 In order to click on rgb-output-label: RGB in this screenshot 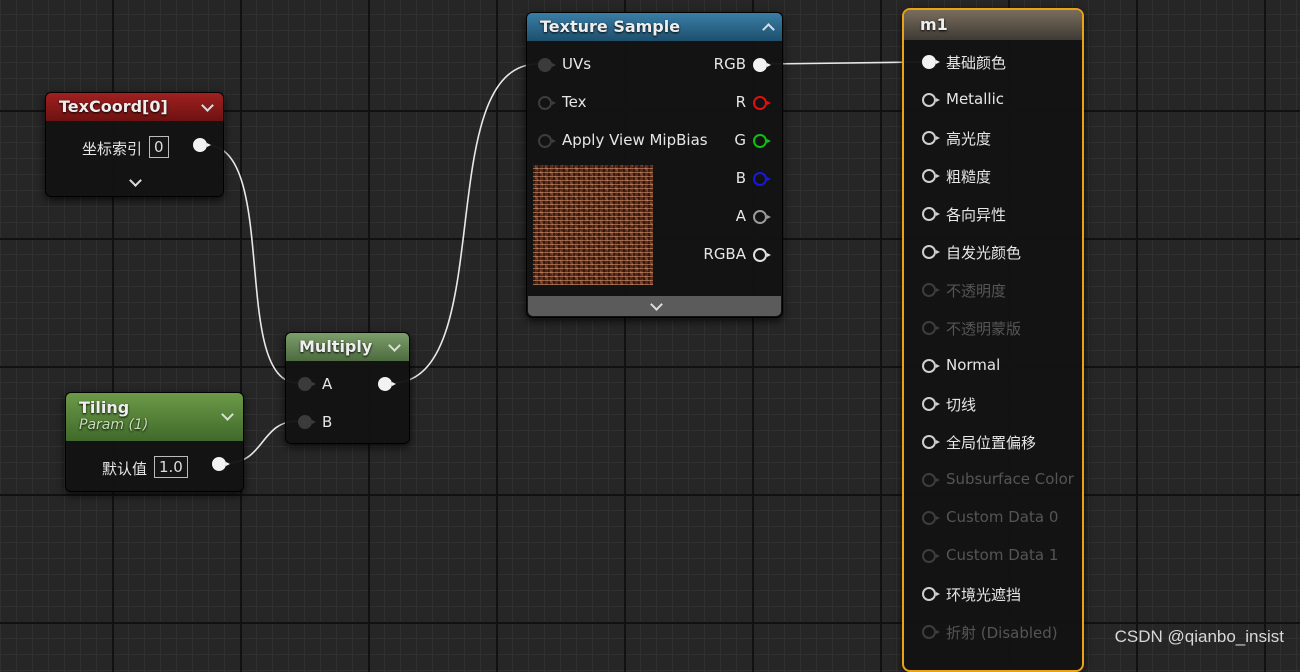, I will do `click(729, 64)`.